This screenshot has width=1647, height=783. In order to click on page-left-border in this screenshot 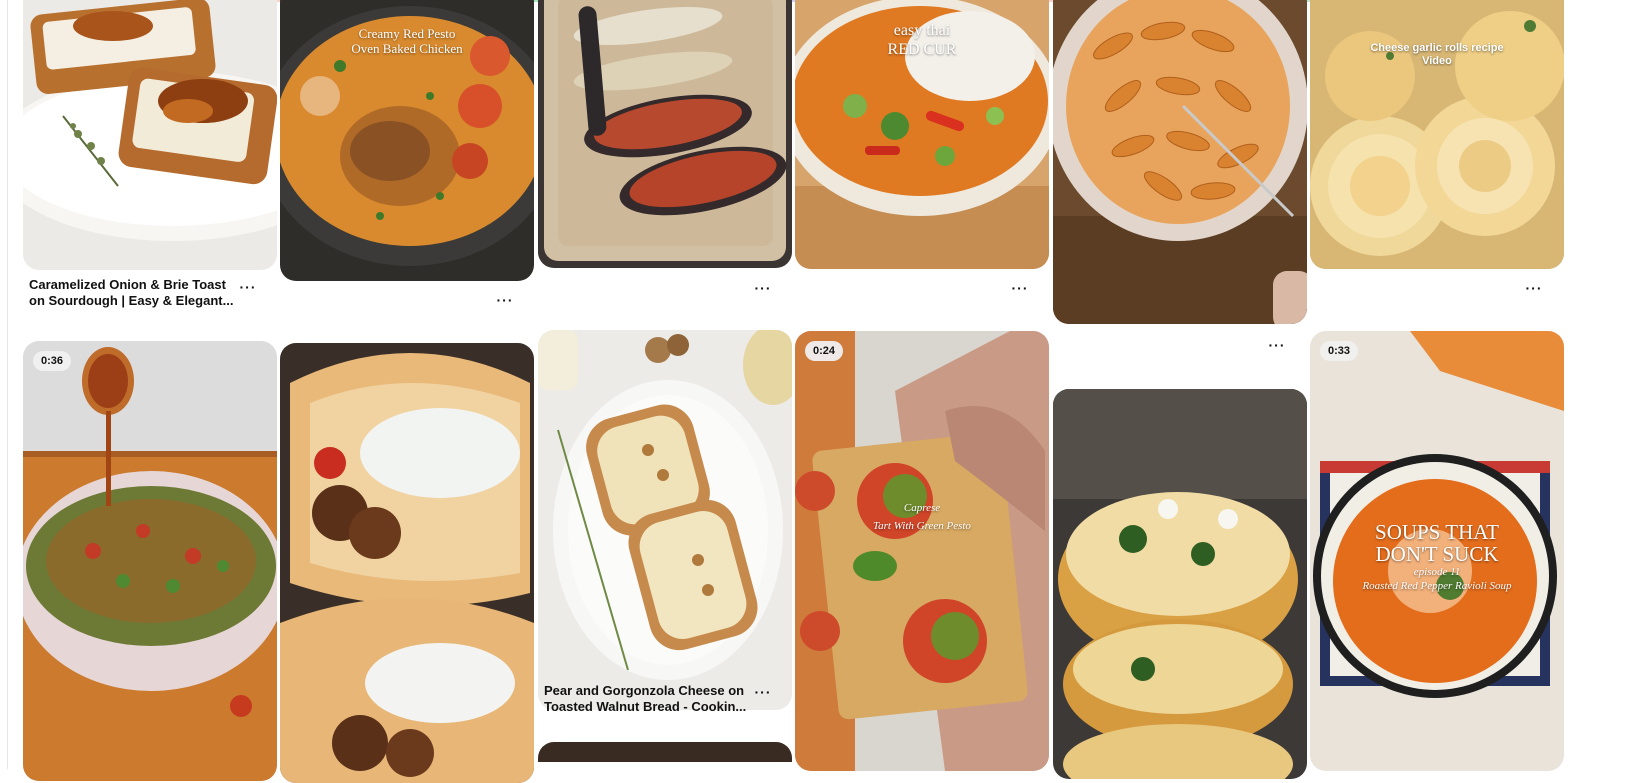, I will do `click(7, 384)`.